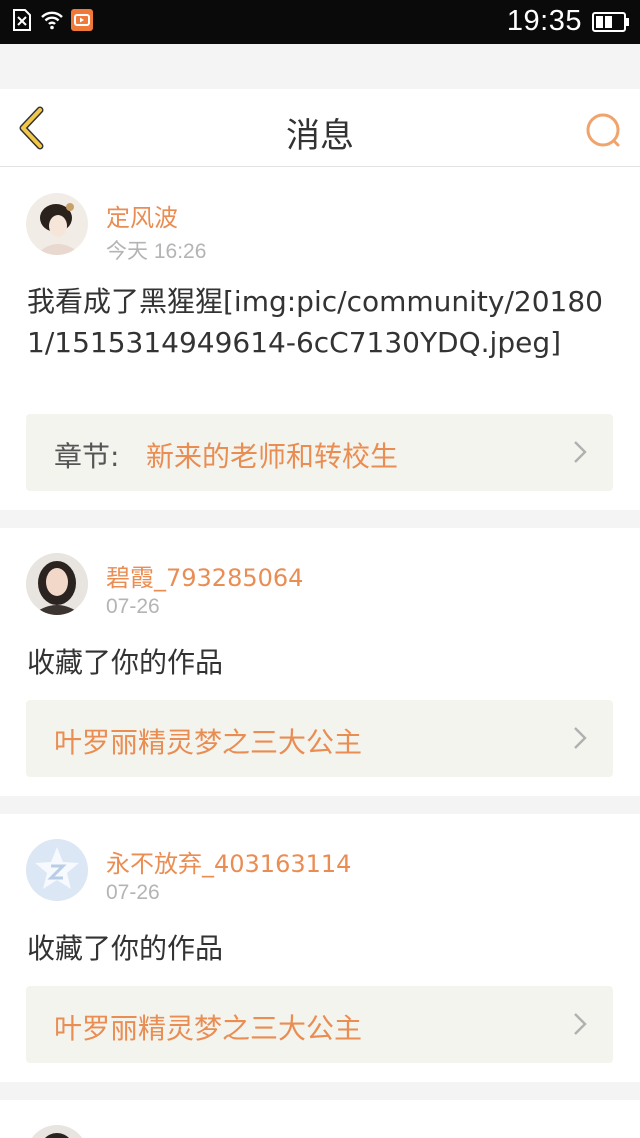  What do you see at coordinates (204, 575) in the screenshot?
I see `user-name: 碧霞_793285064` at bounding box center [204, 575].